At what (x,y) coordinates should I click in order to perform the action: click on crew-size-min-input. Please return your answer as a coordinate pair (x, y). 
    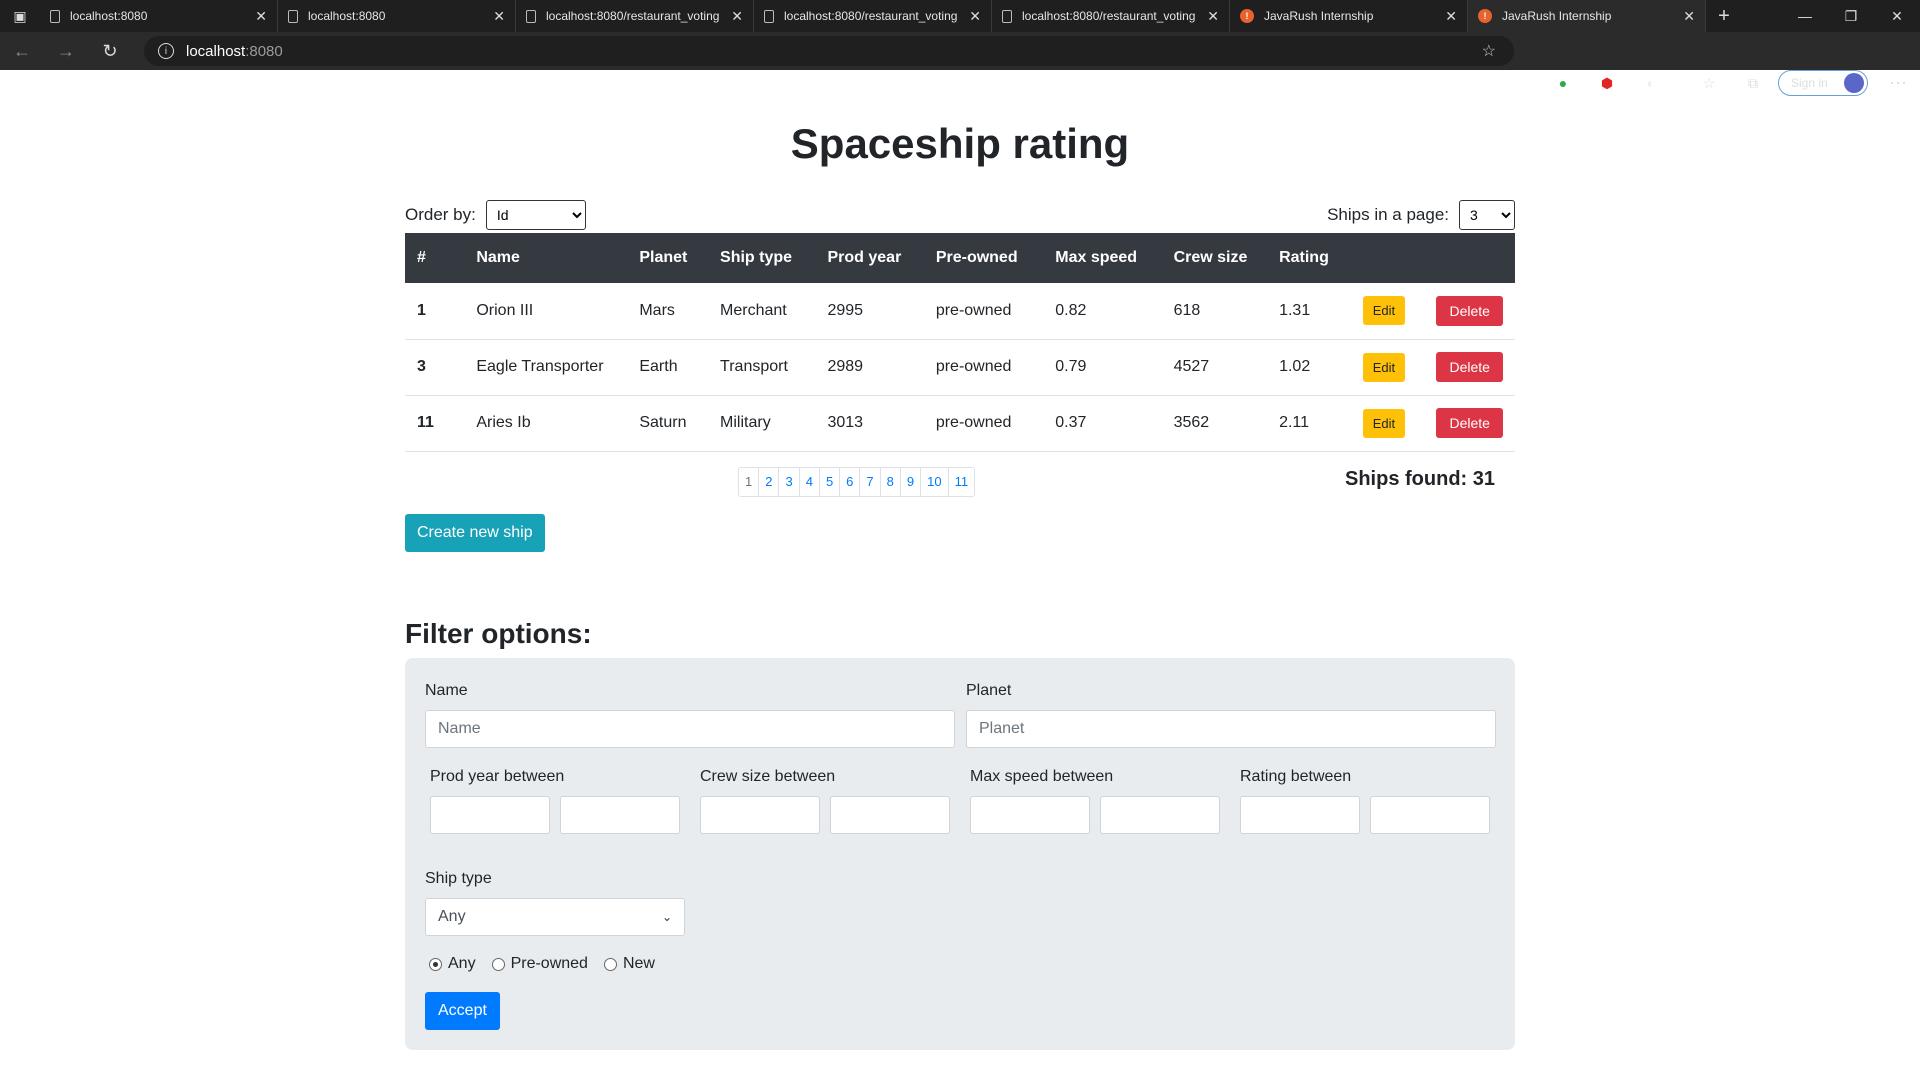
    Looking at the image, I should click on (760, 815).